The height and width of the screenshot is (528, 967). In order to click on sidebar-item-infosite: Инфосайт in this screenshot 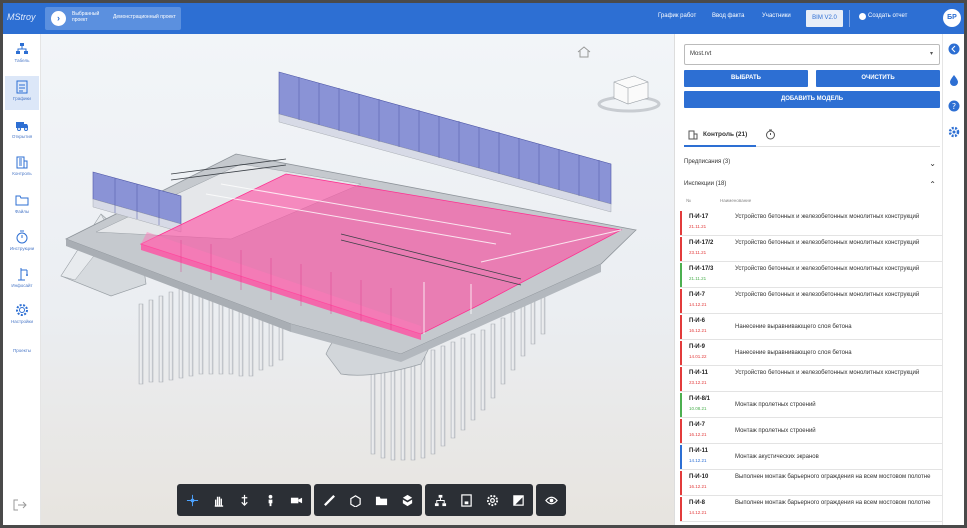, I will do `click(22, 280)`.